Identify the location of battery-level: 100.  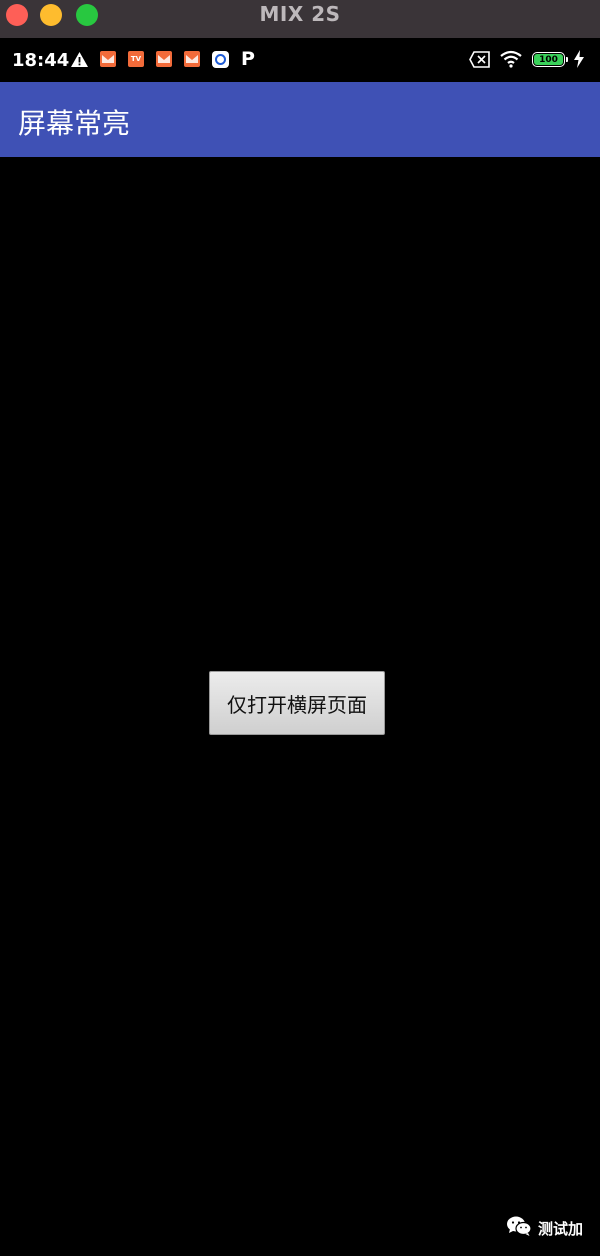
(548, 59).